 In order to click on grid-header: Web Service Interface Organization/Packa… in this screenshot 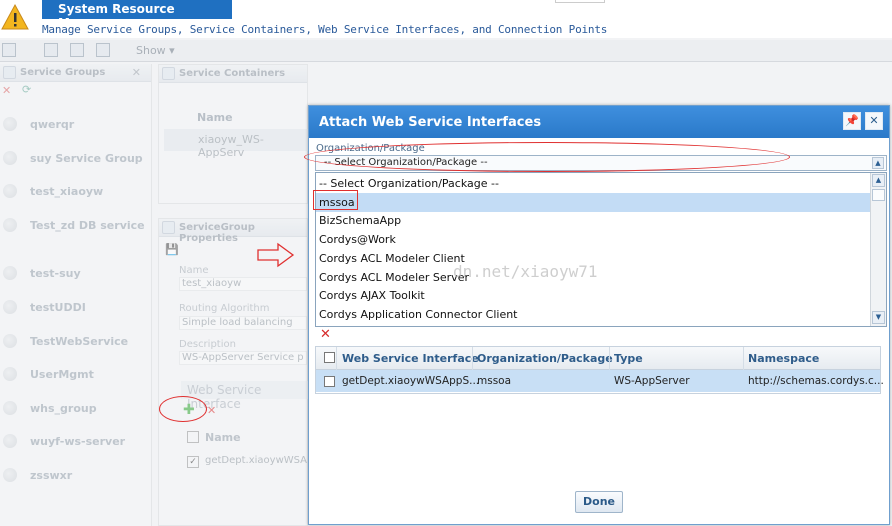, I will do `click(598, 358)`.